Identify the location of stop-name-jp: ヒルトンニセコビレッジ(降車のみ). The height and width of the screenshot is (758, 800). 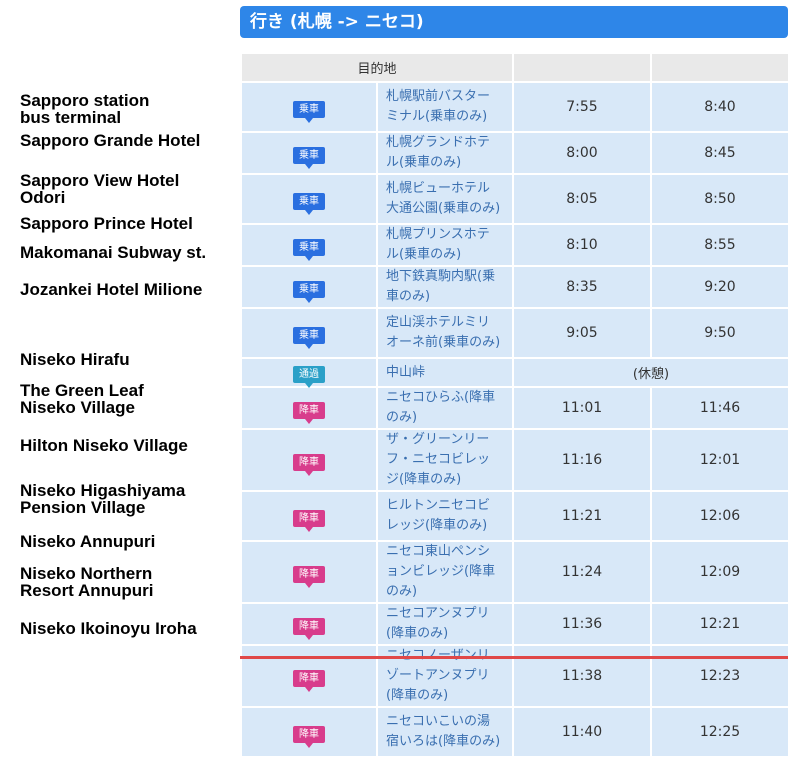
(445, 516).